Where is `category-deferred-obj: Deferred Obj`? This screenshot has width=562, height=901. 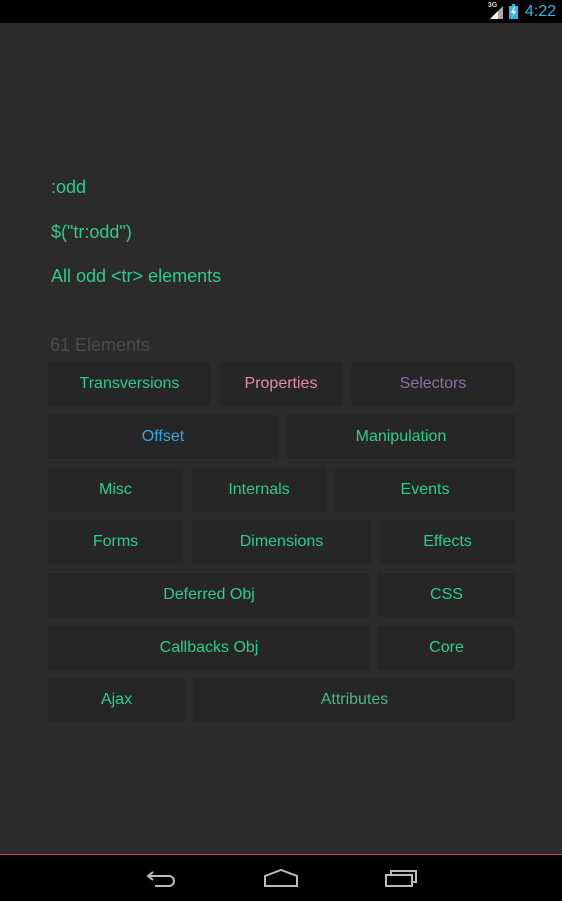
category-deferred-obj: Deferred Obj is located at coordinates (209, 595).